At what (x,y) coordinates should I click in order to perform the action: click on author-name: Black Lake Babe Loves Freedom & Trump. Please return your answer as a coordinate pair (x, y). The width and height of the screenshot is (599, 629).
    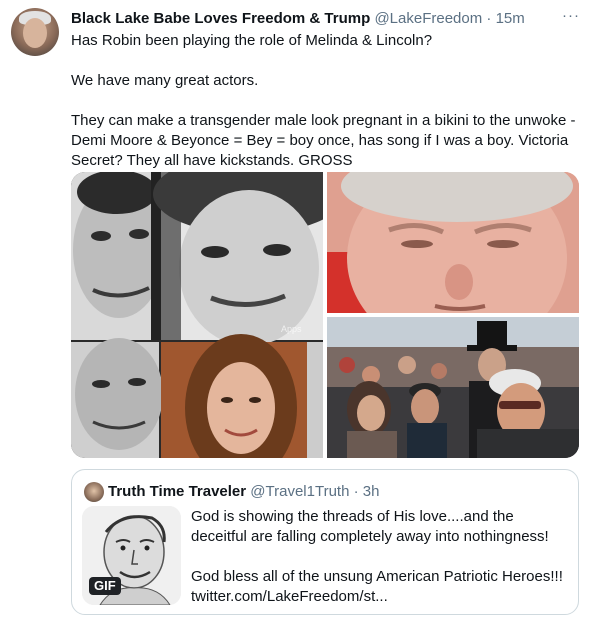
    Looking at the image, I should click on (220, 18).